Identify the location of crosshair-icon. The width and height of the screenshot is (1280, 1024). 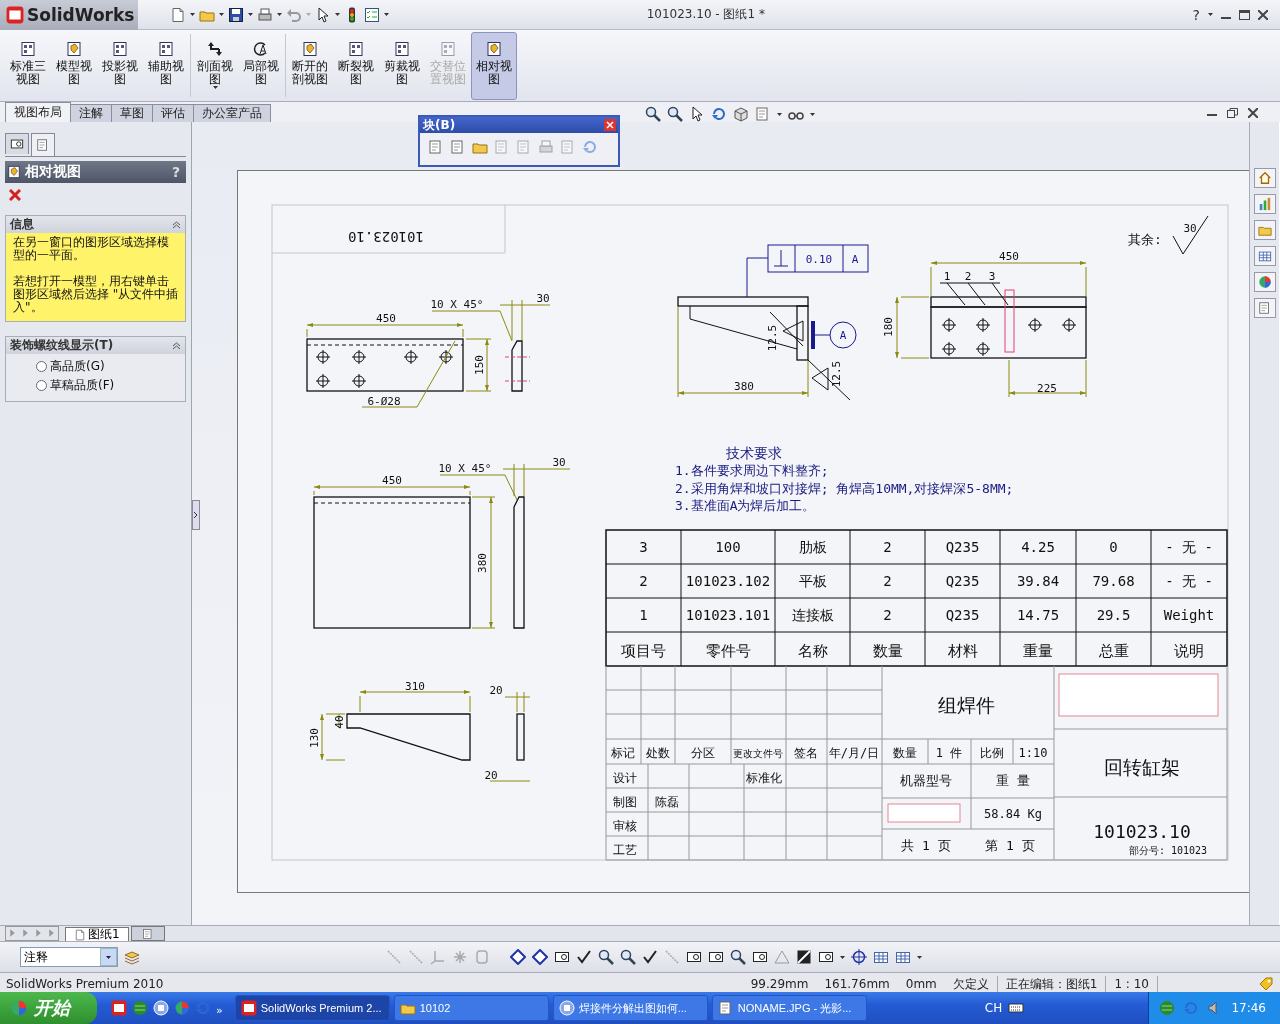
(859, 957).